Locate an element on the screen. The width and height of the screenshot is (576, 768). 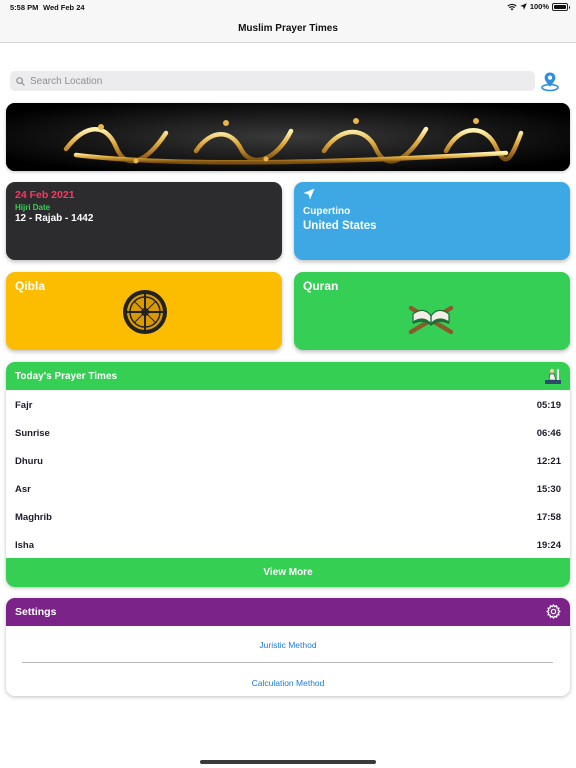
qibla-card: Qibla is located at coordinates (144, 311).